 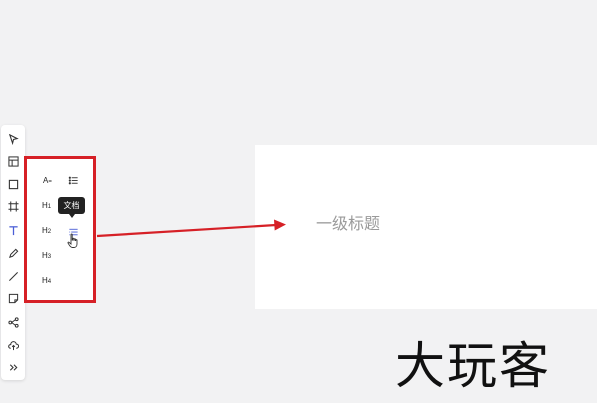 I want to click on list-option, so click(x=73, y=180).